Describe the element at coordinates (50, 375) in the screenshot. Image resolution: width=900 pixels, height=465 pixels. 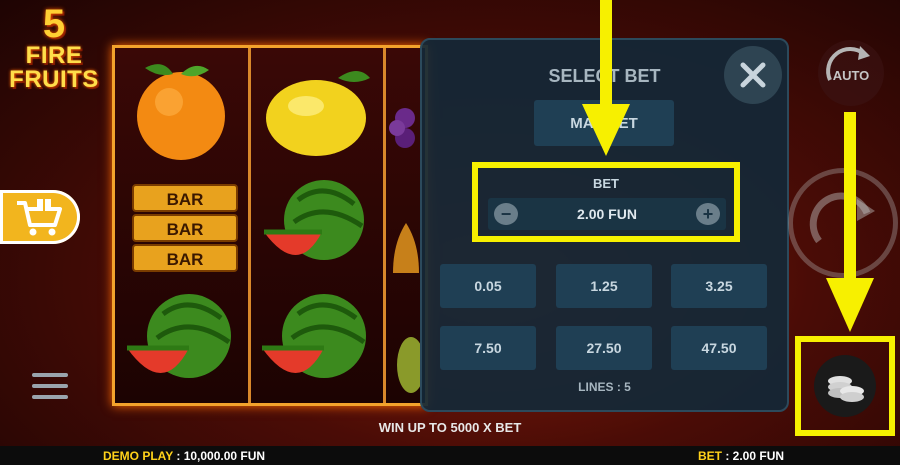
I see `menu-icon` at that location.